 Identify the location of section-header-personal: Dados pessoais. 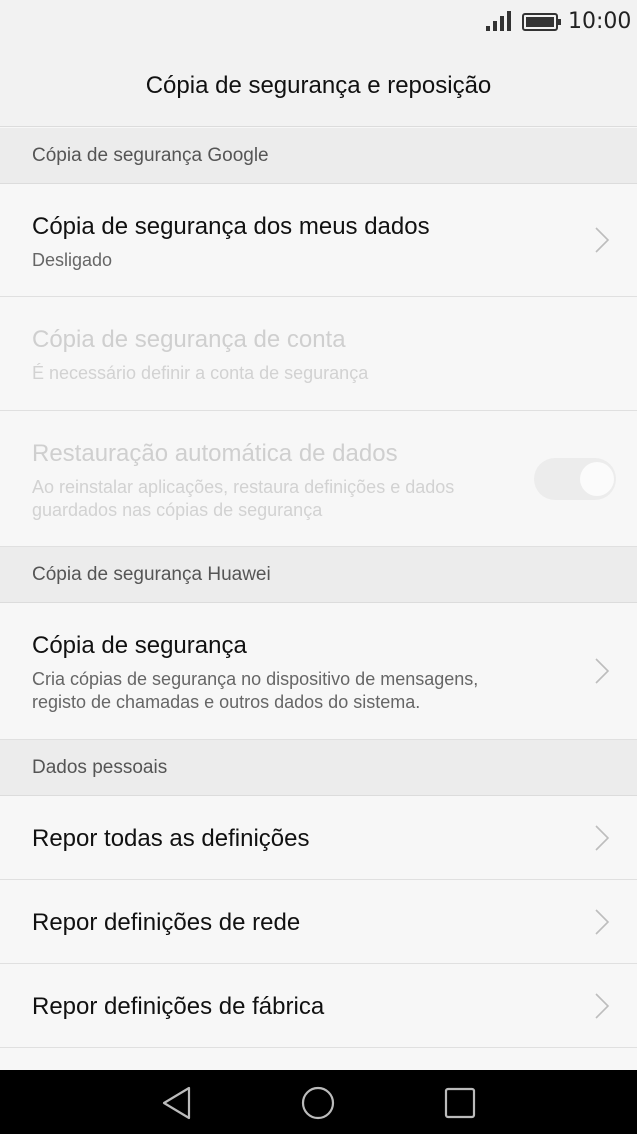
(318, 768).